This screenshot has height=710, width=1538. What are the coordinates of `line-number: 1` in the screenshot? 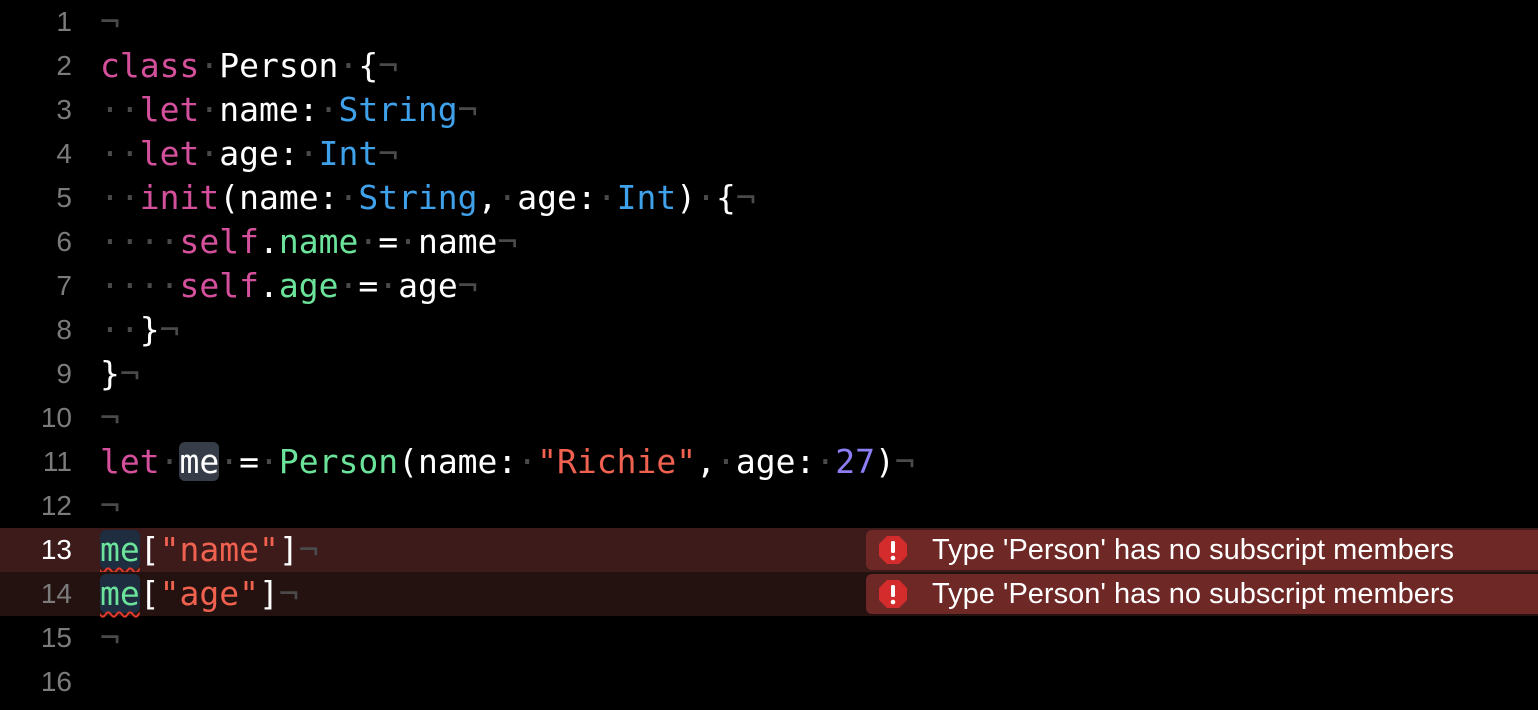 It's located at (64, 21).